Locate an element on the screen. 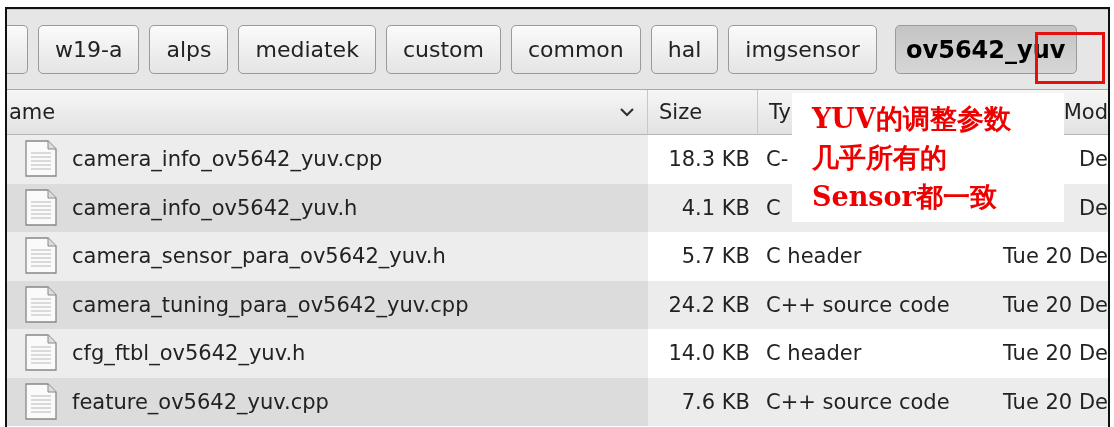 The width and height of the screenshot is (1114, 427). file-size: 24.2 KB is located at coordinates (709, 304).